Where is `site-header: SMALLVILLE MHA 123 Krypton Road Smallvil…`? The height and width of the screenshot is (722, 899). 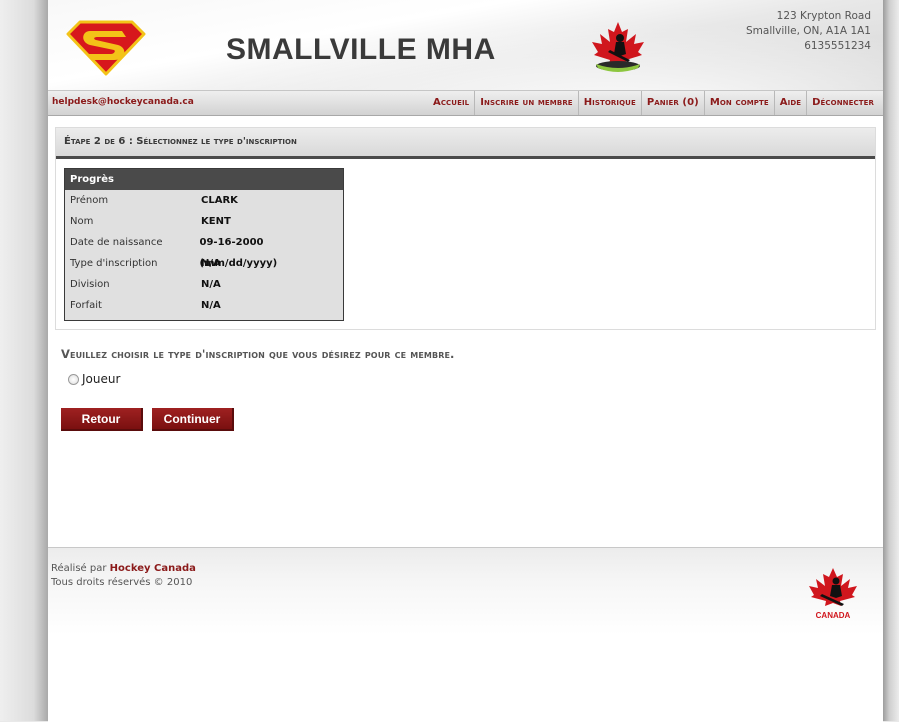
site-header: SMALLVILLE MHA 123 Krypton Road Smallvil… is located at coordinates (465, 45).